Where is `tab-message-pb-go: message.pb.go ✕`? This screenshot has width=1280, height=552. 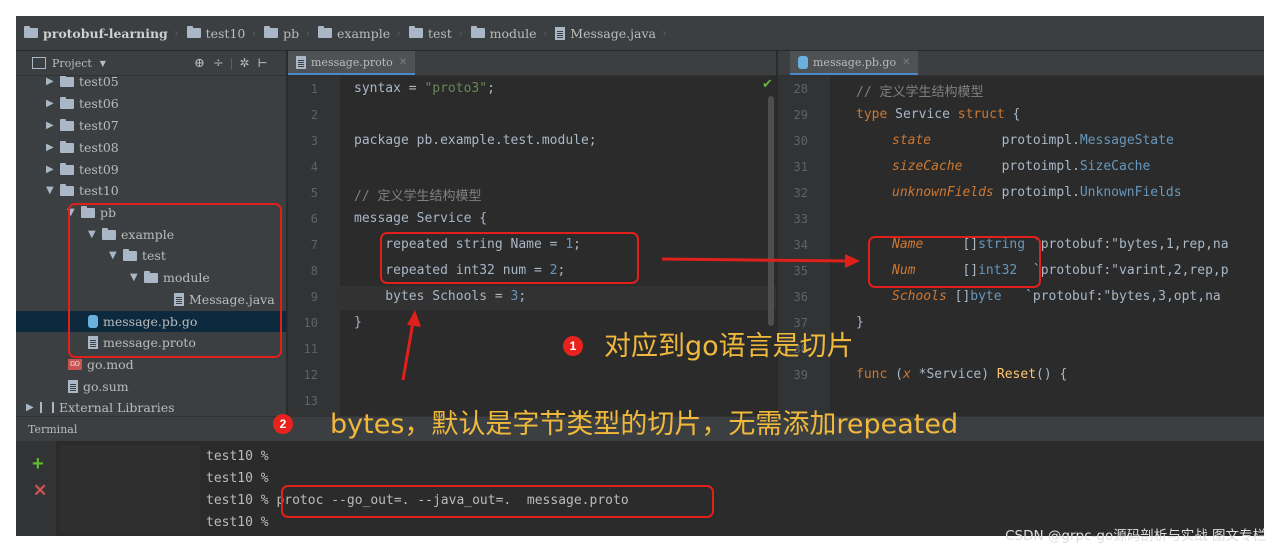
tab-message-pb-go: message.pb.go ✕ is located at coordinates (854, 63).